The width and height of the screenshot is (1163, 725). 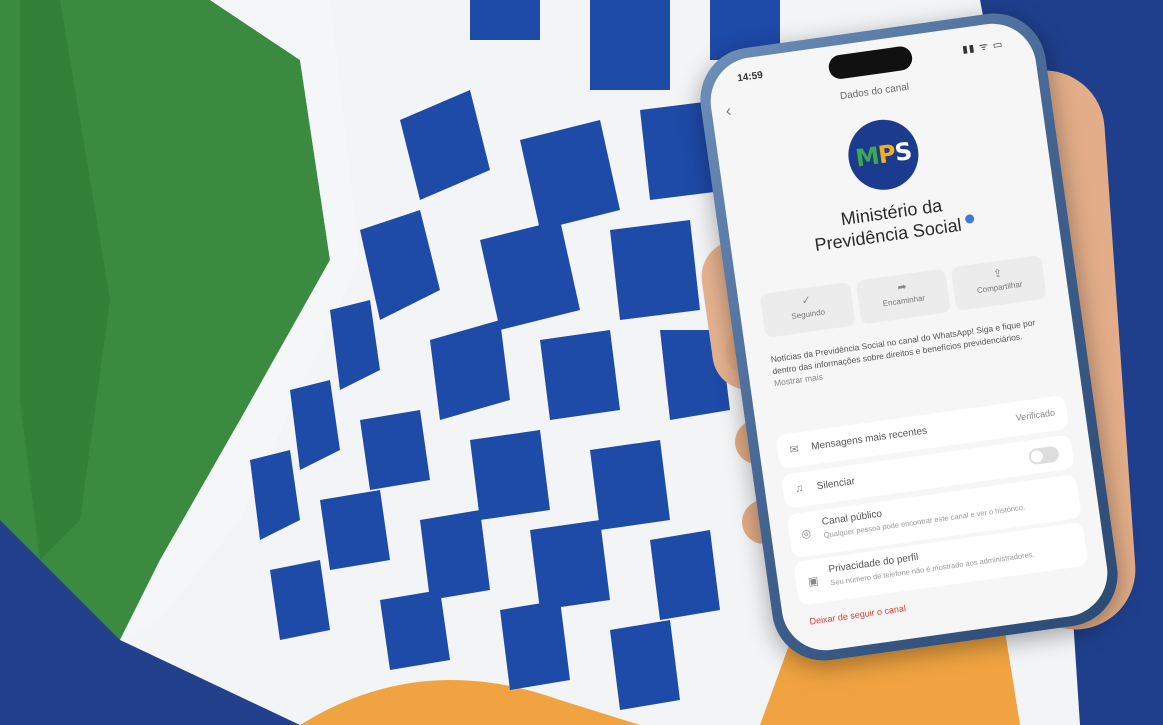 What do you see at coordinates (836, 484) in the screenshot?
I see `mute-label: Silenciar` at bounding box center [836, 484].